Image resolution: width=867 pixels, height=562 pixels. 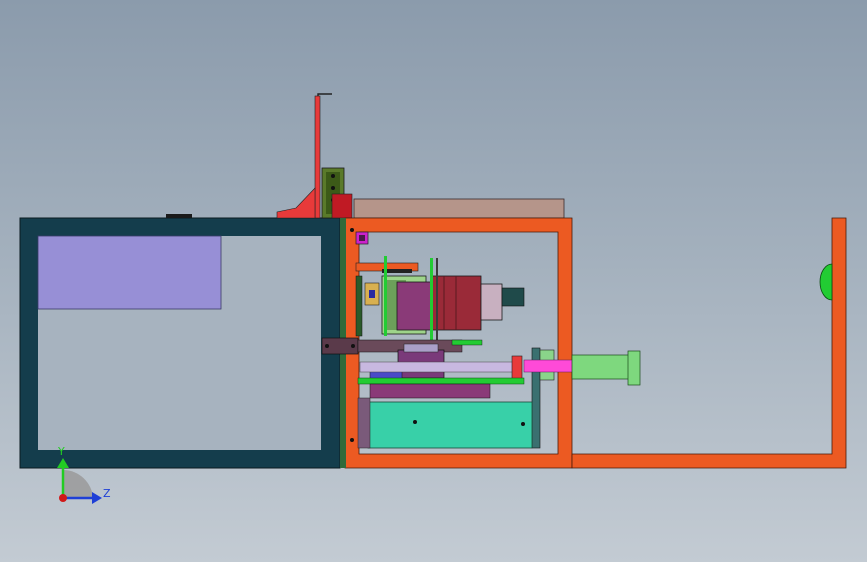 What do you see at coordinates (459, 208) in the screenshot?
I see `top-plate` at bounding box center [459, 208].